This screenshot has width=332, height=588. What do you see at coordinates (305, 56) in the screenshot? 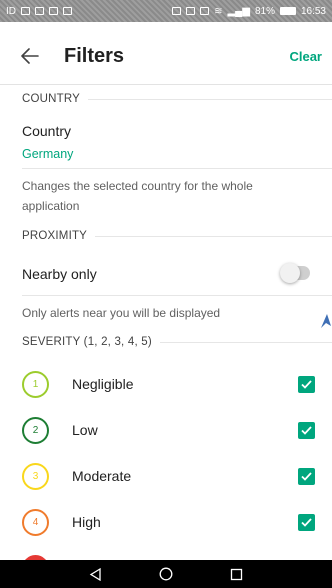
I see `clear-button: Clear` at bounding box center [305, 56].